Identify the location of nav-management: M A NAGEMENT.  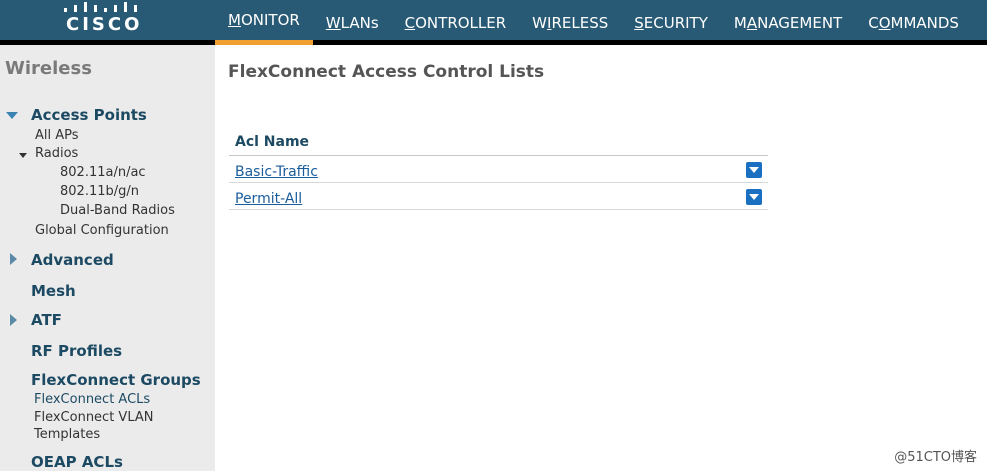
(788, 22).